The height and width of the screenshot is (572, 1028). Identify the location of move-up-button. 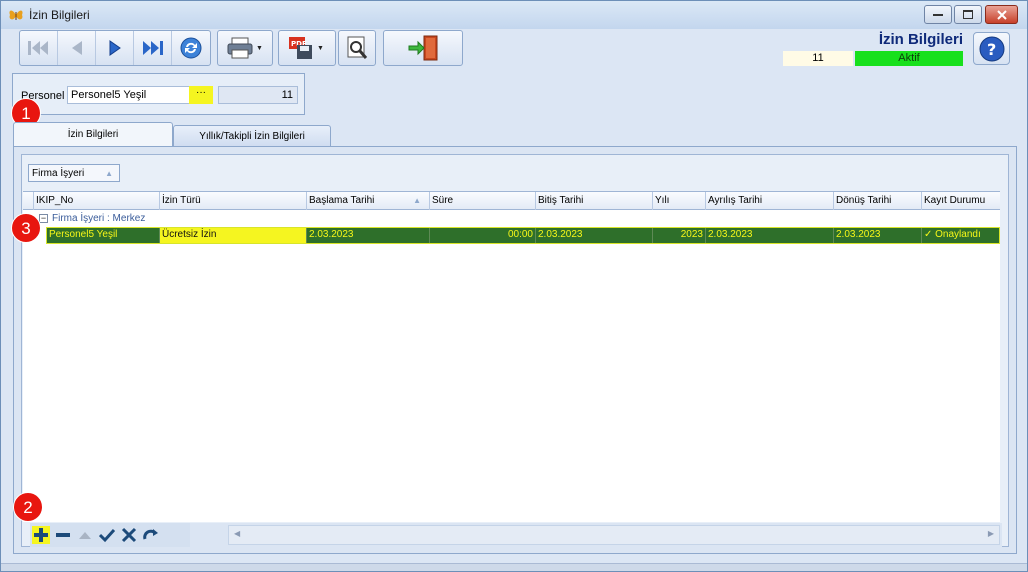
(85, 535).